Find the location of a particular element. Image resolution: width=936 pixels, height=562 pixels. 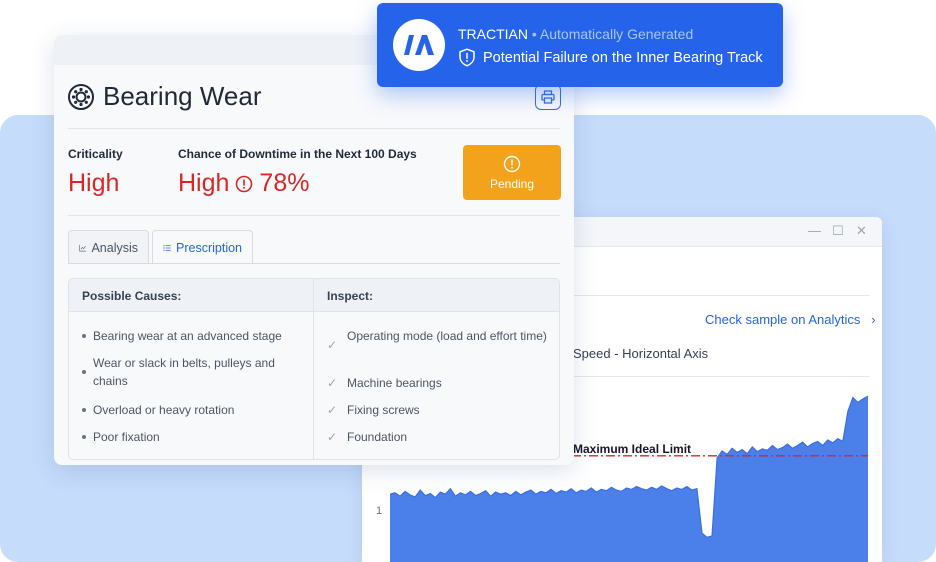

table-header: Possible Causes: Inspect: is located at coordinates (314, 295).